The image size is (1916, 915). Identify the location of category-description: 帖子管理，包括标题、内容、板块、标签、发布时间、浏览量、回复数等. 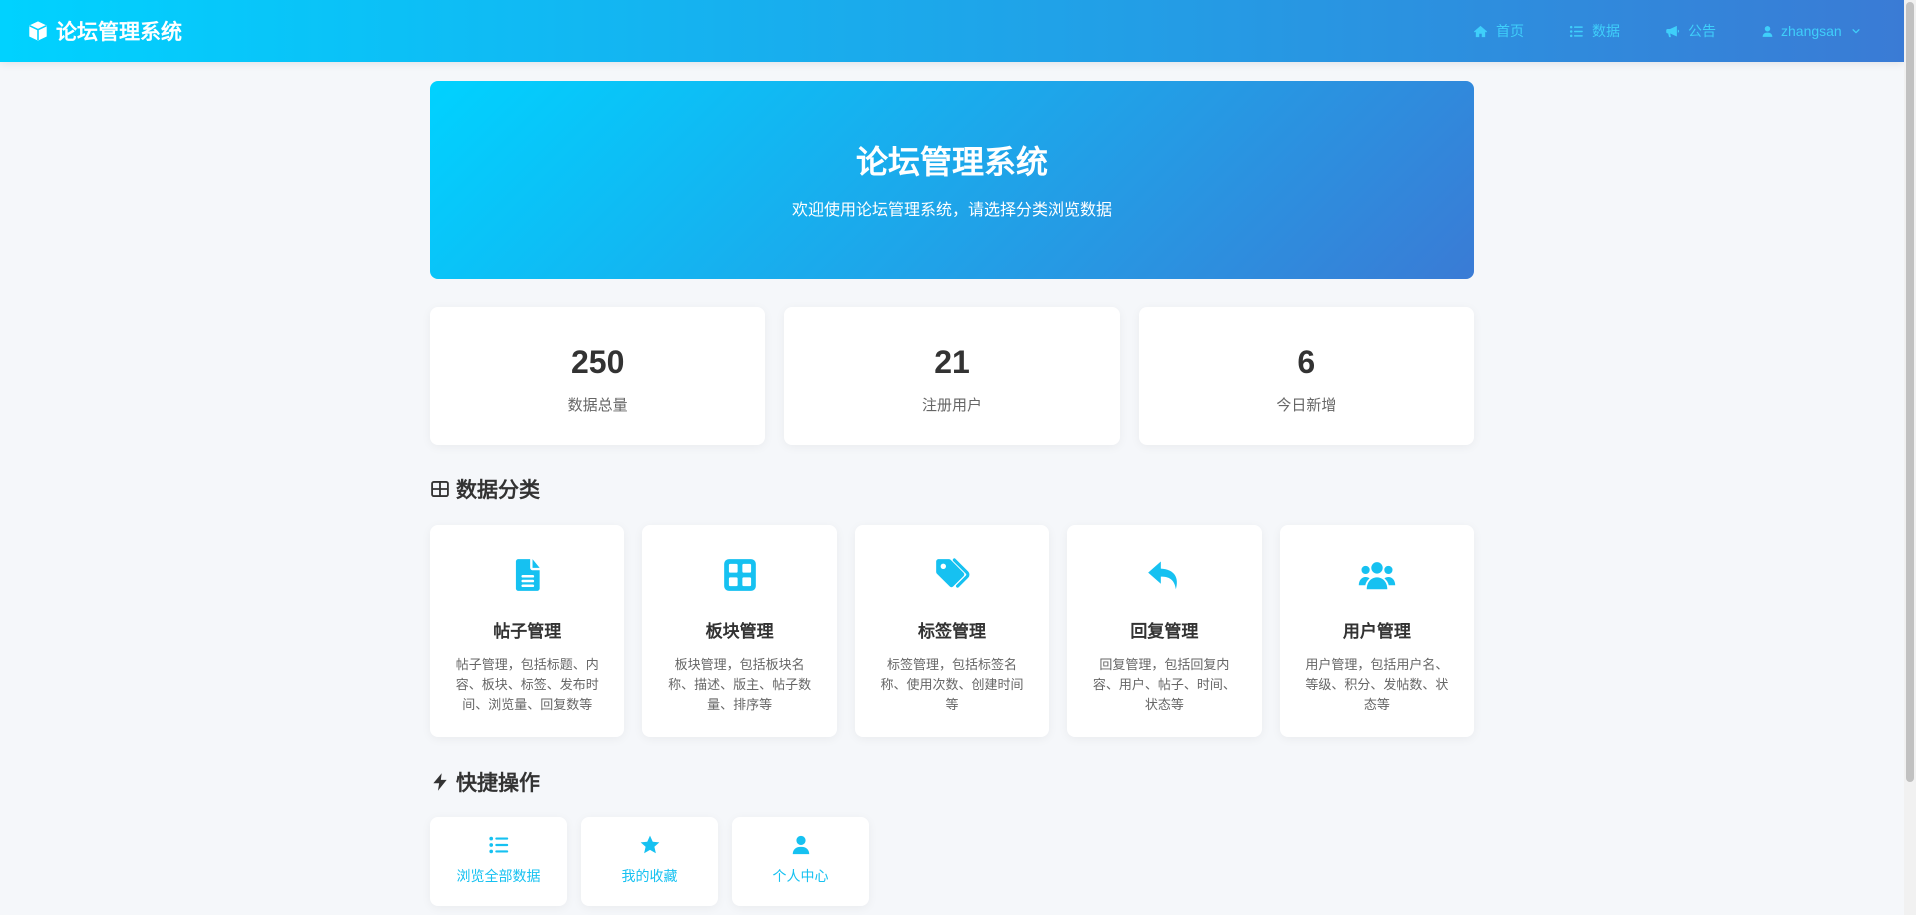
(527, 684).